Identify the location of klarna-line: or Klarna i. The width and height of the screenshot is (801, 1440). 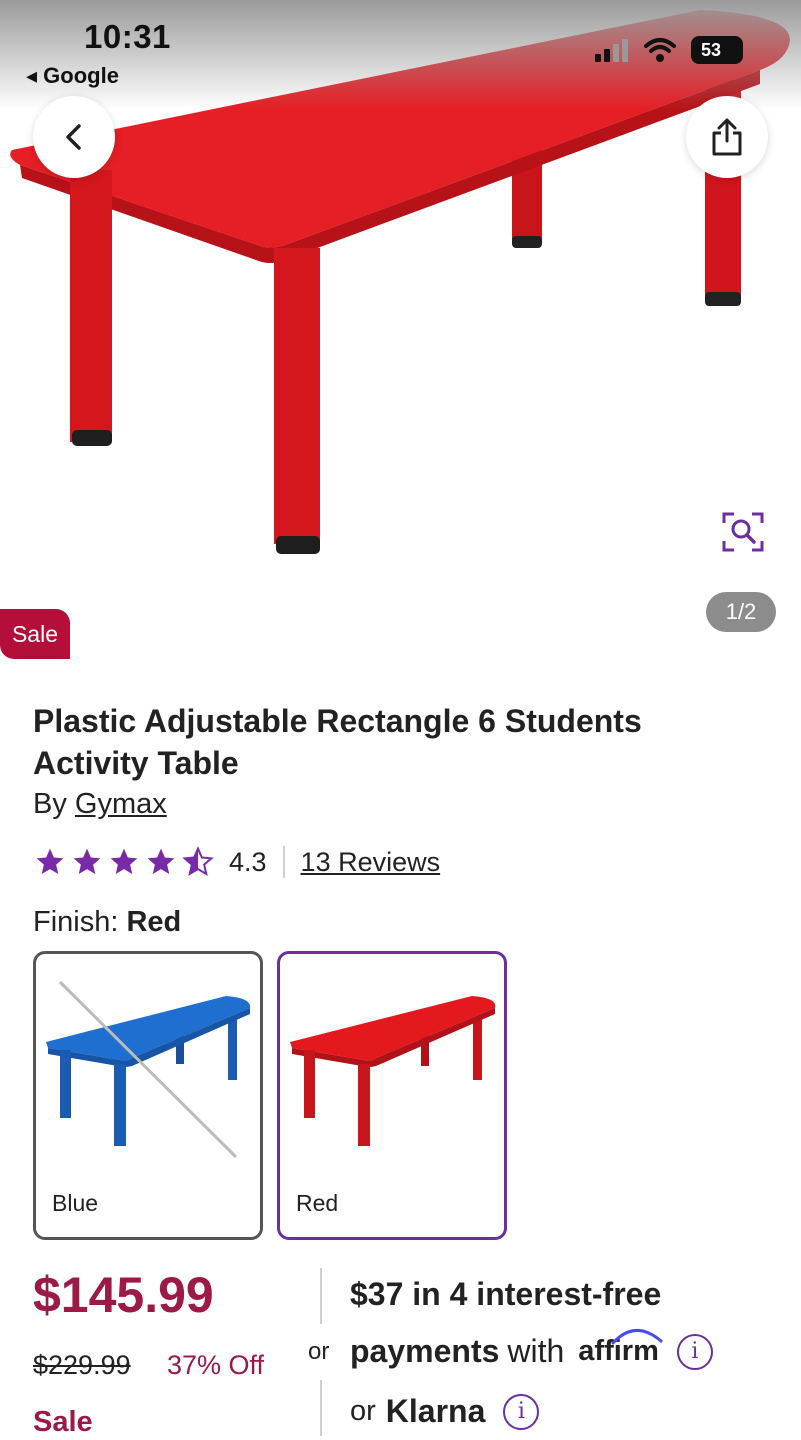
(445, 1411).